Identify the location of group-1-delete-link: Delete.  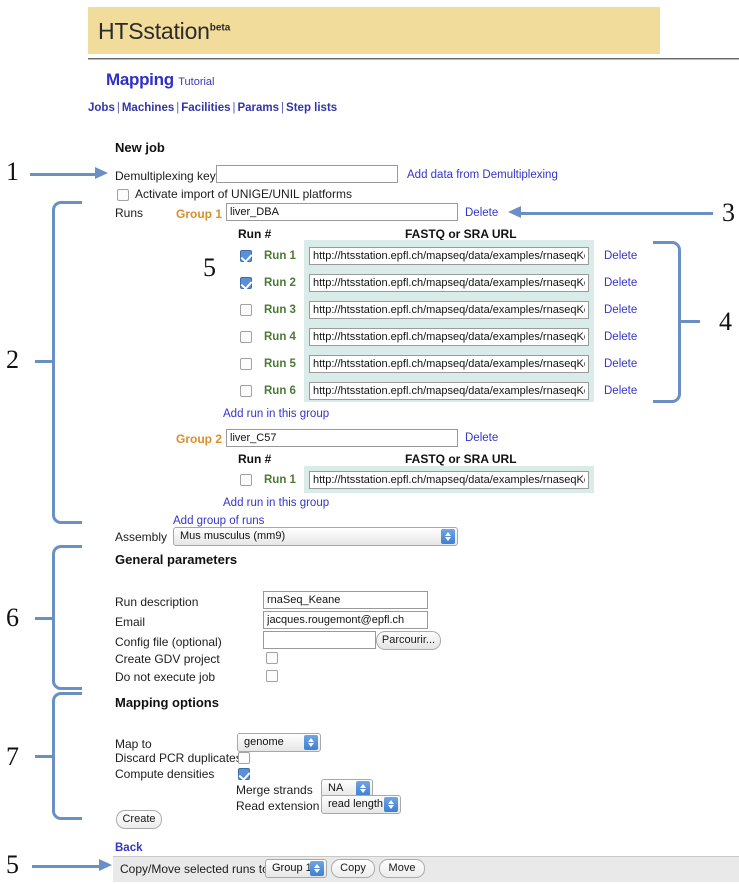
(481, 213).